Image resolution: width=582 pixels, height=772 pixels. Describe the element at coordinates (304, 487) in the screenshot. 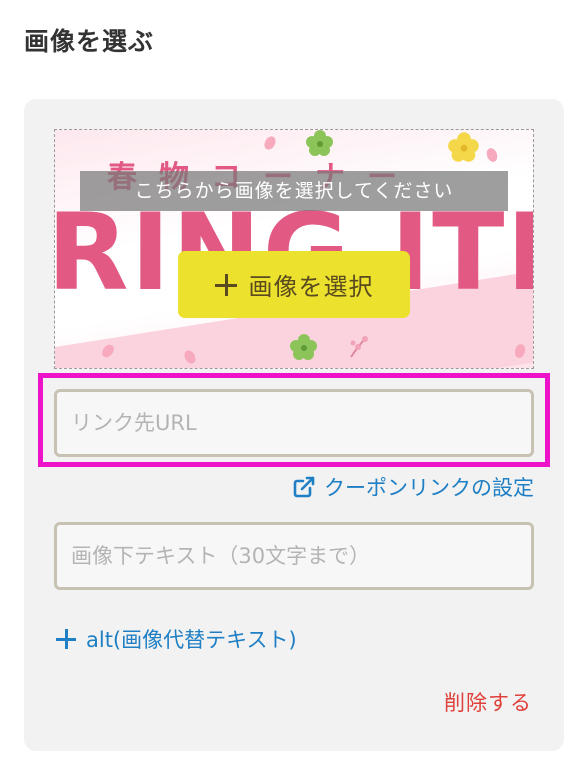

I see `external-link-icon` at that location.